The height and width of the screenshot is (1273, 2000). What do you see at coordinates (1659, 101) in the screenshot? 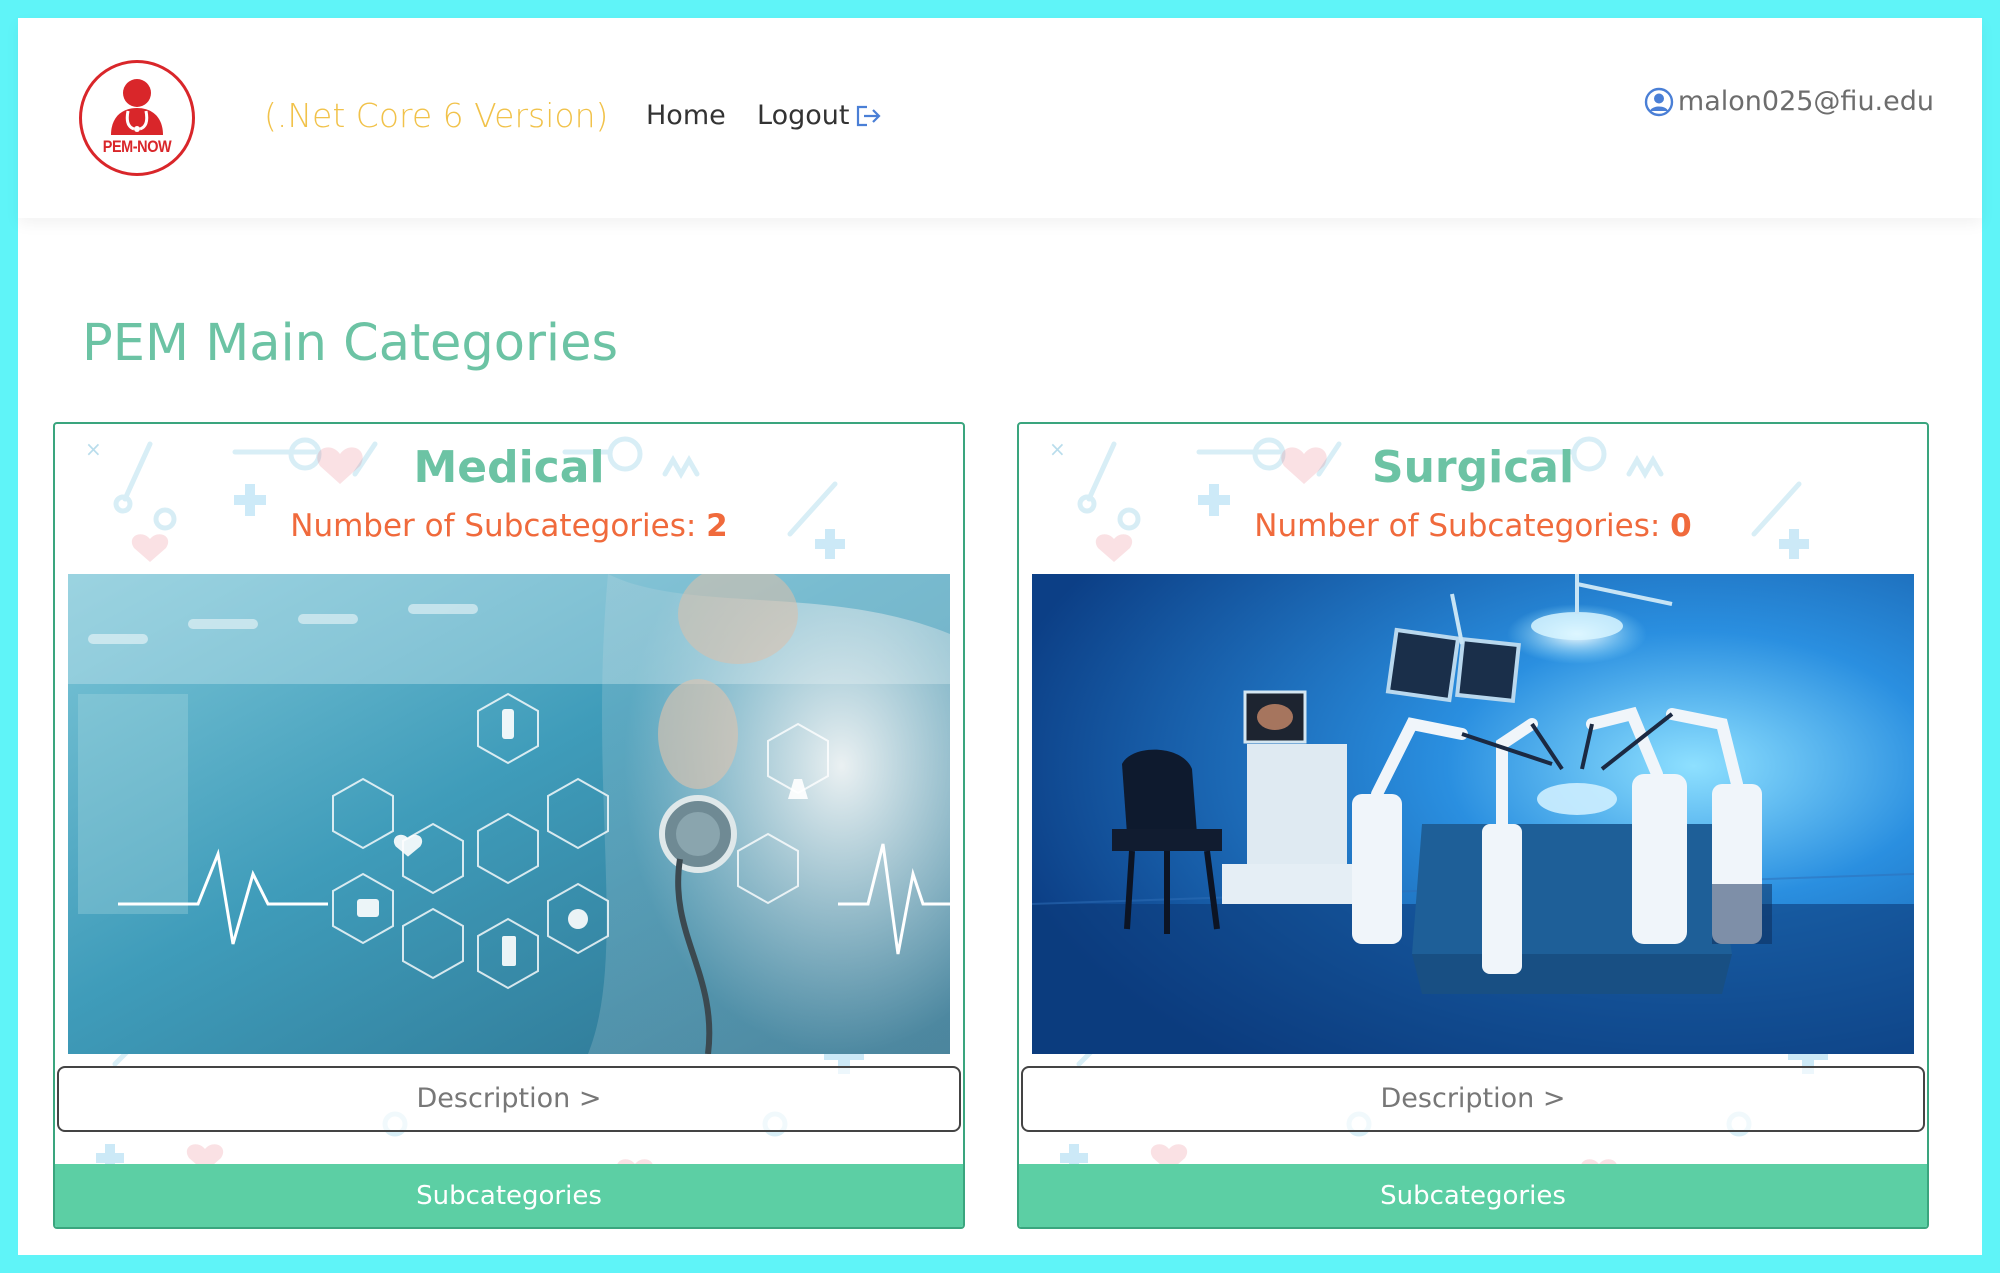
I see `user-circle-icon` at bounding box center [1659, 101].